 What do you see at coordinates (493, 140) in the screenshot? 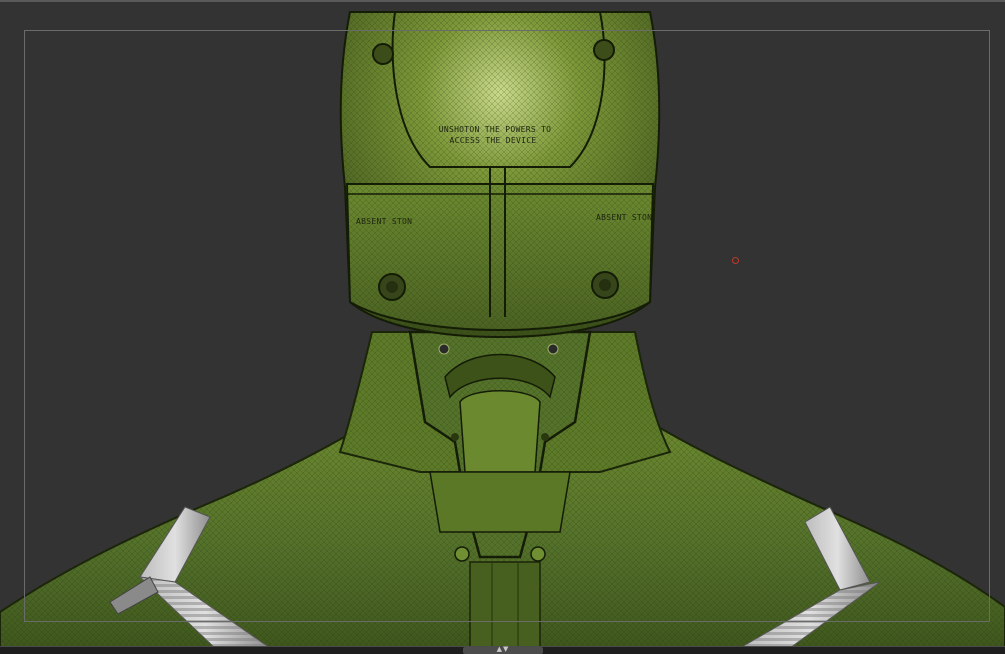
I see `helmet-text-line2: ACCESS THE DEVICE` at bounding box center [493, 140].